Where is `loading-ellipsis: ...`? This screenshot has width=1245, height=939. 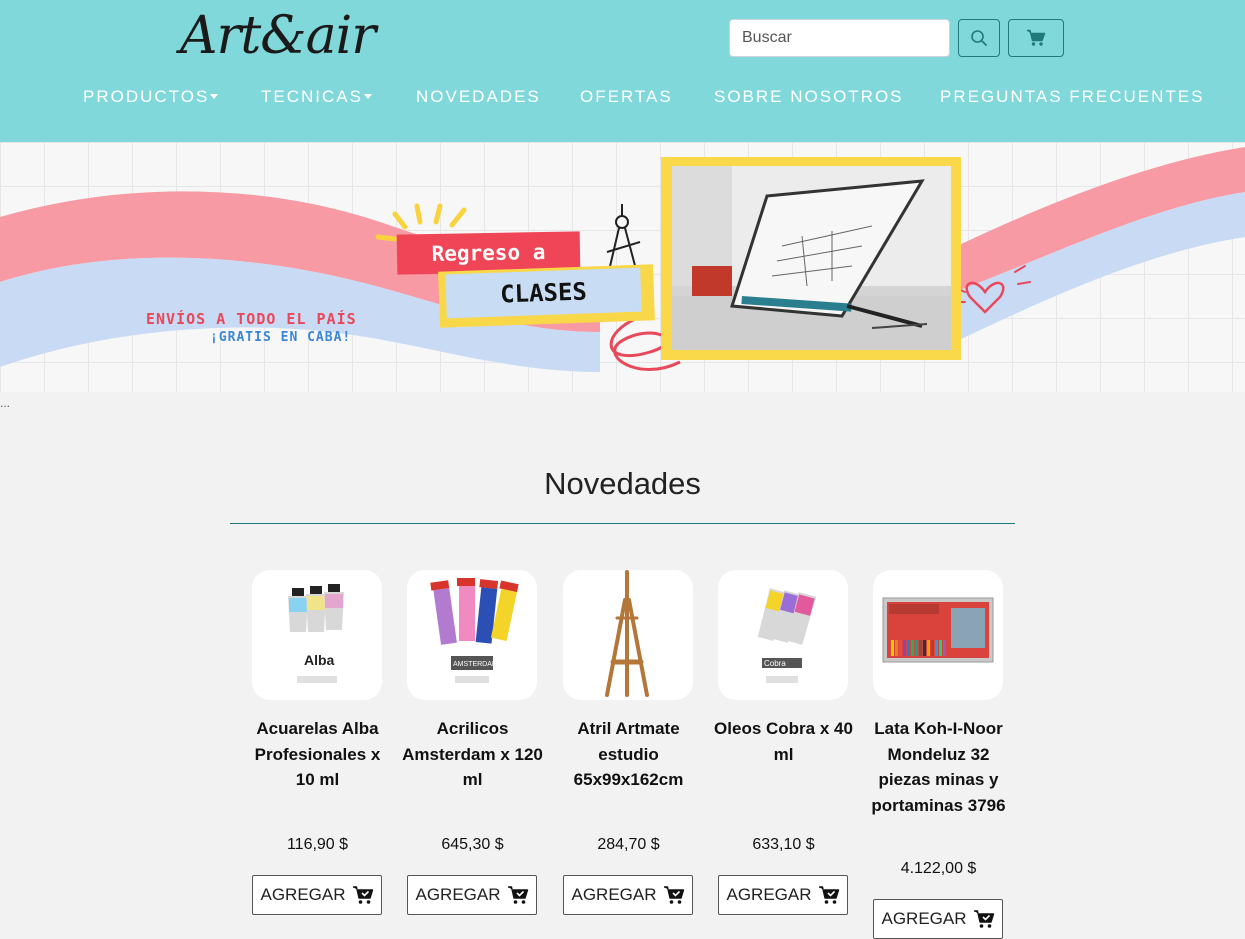 loading-ellipsis: ... is located at coordinates (5, 403).